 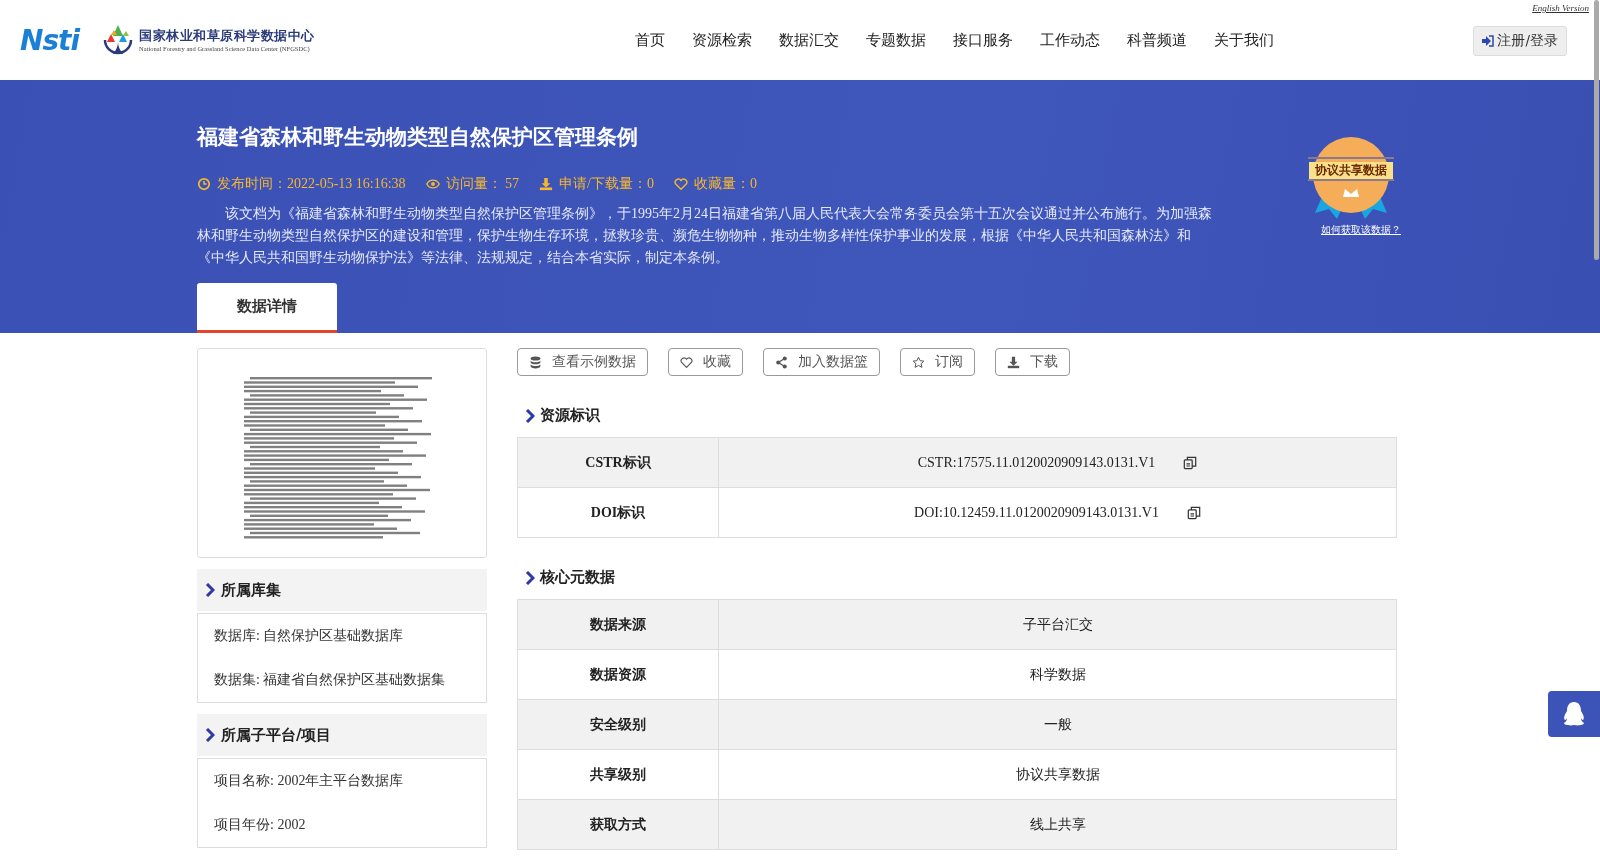 I want to click on field-value: CSTR:17575.11.0120020909143.0131.V1, so click(x=1036, y=462).